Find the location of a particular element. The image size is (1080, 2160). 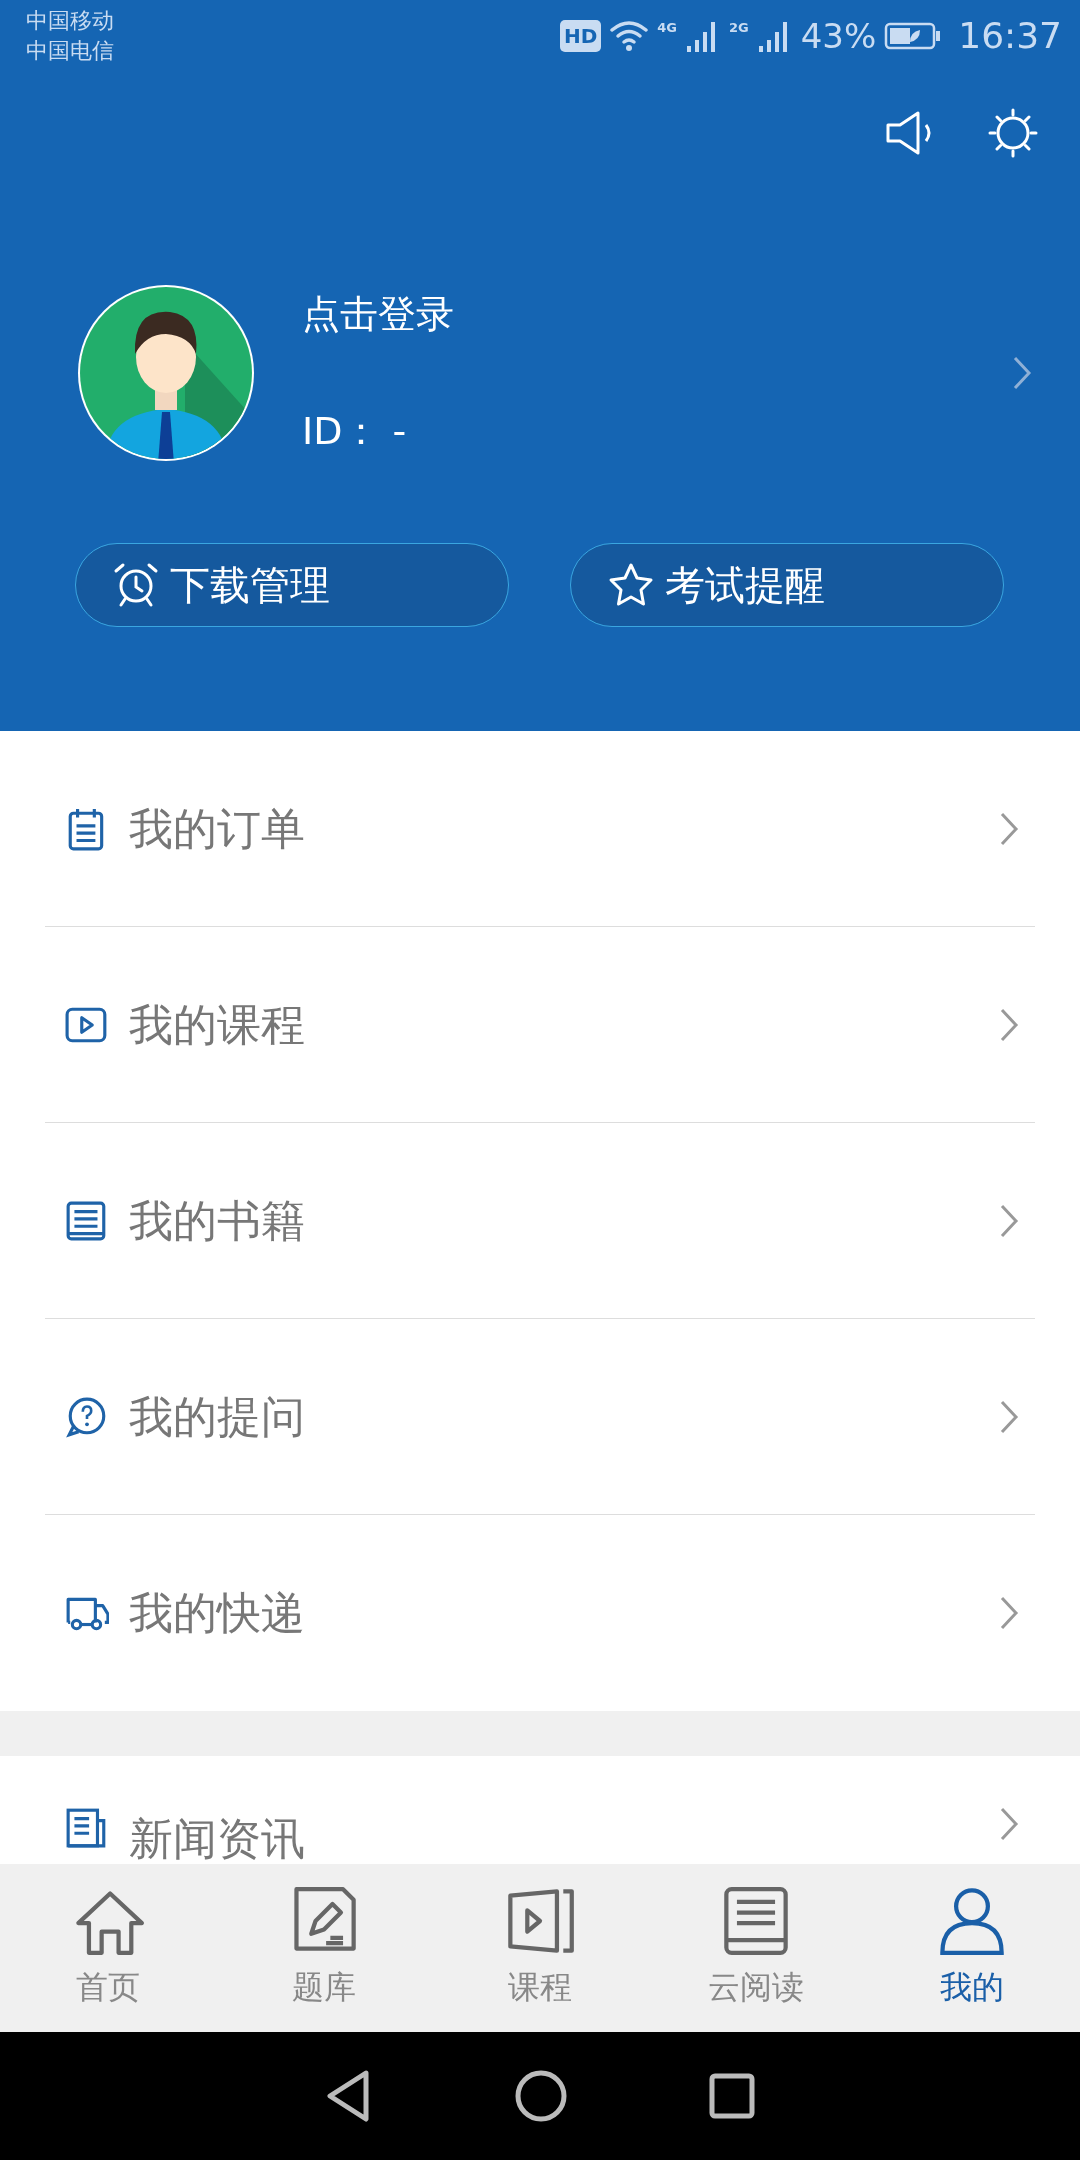

download-manager-button: 下载管理 is located at coordinates (292, 585).